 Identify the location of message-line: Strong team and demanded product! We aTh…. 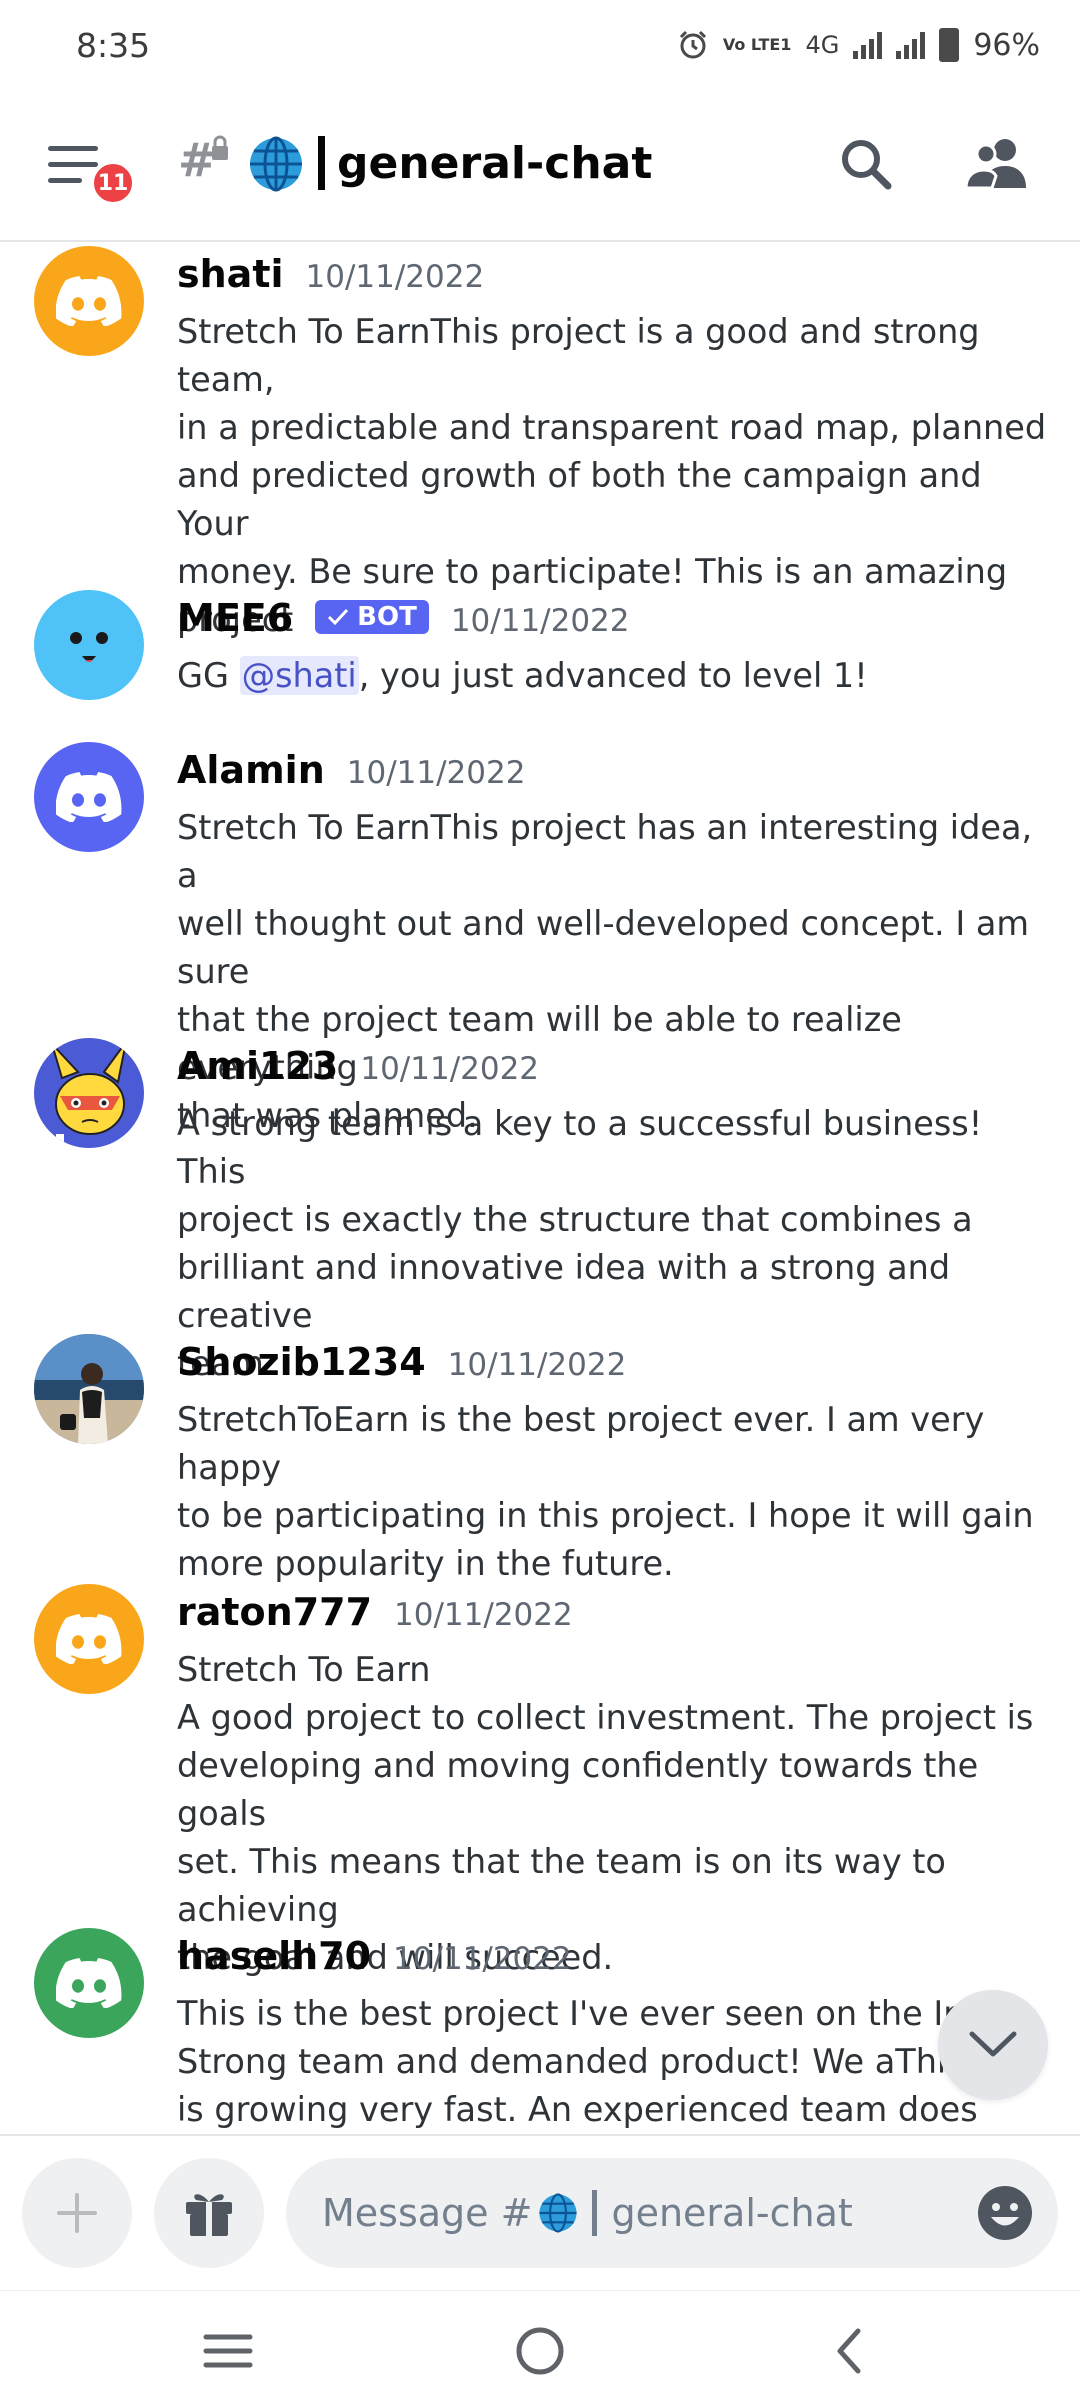
(586, 2061).